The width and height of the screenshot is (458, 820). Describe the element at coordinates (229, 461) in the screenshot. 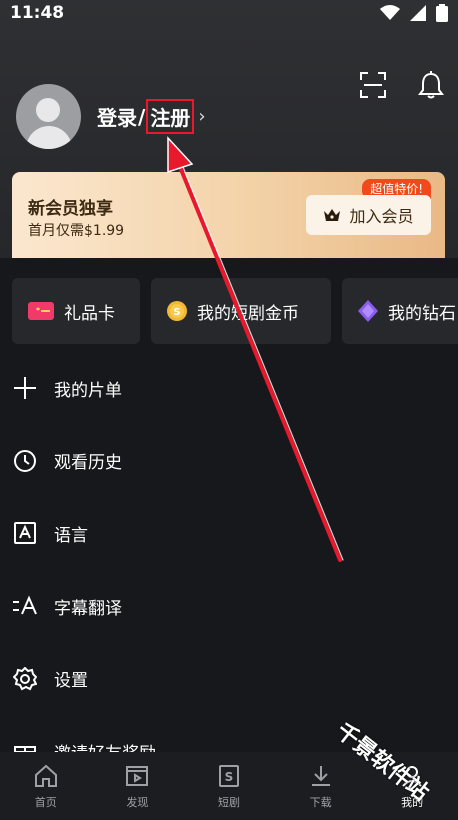

I see `menu-item-history: 观看历史` at that location.